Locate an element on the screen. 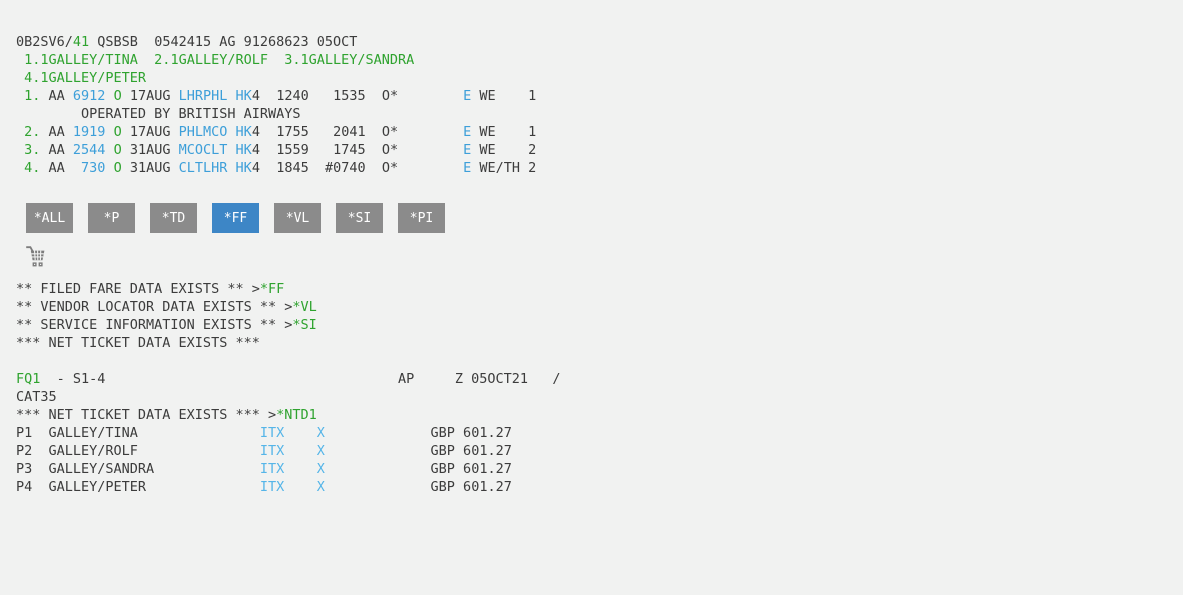  day-of-week: WE 2 is located at coordinates (504, 150).